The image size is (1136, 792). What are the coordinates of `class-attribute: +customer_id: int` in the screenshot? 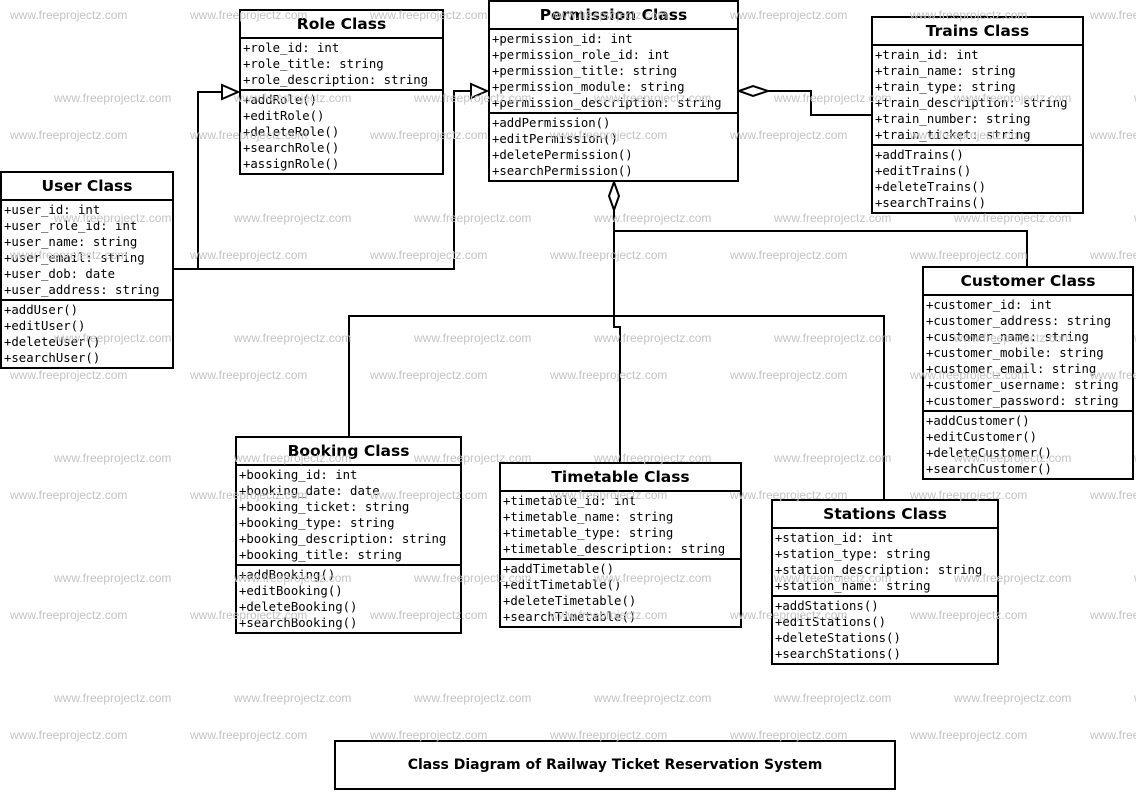 It's located at (989, 305).